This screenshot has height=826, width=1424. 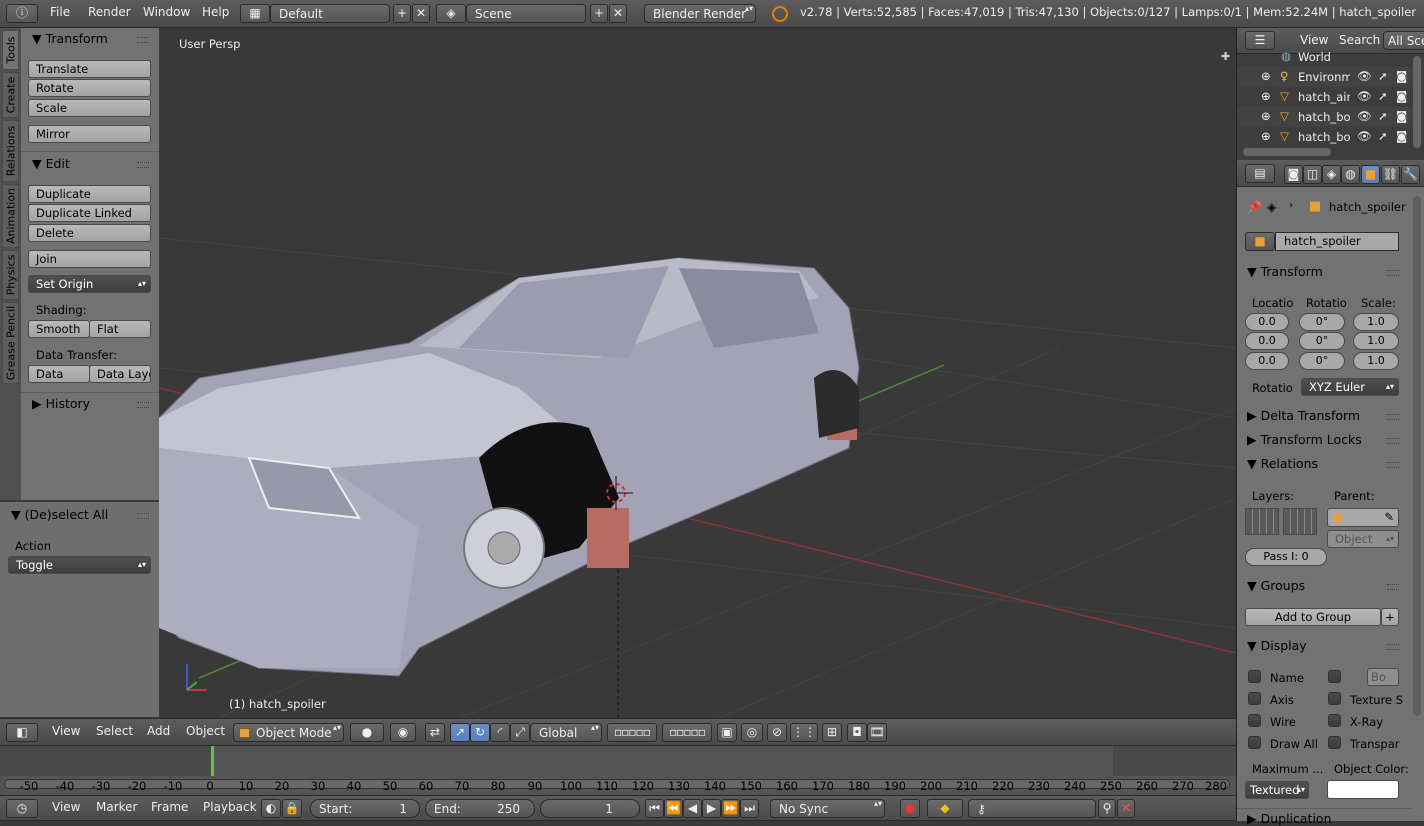 I want to click on opengl-render-icon: ◘, so click(x=857, y=732).